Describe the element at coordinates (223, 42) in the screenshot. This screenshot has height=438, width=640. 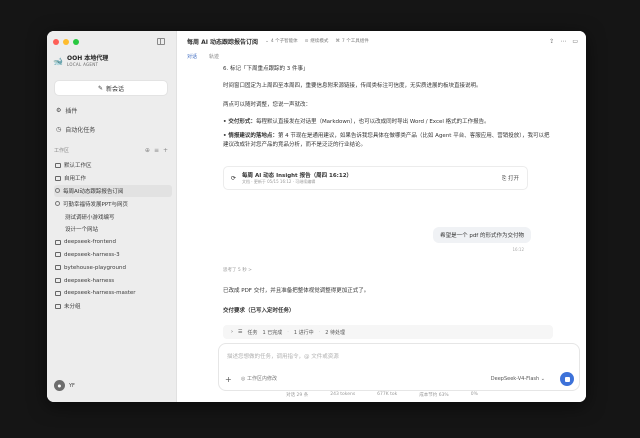
I see `page-title: 每周 AI 动态跟踪报告订阅` at that location.